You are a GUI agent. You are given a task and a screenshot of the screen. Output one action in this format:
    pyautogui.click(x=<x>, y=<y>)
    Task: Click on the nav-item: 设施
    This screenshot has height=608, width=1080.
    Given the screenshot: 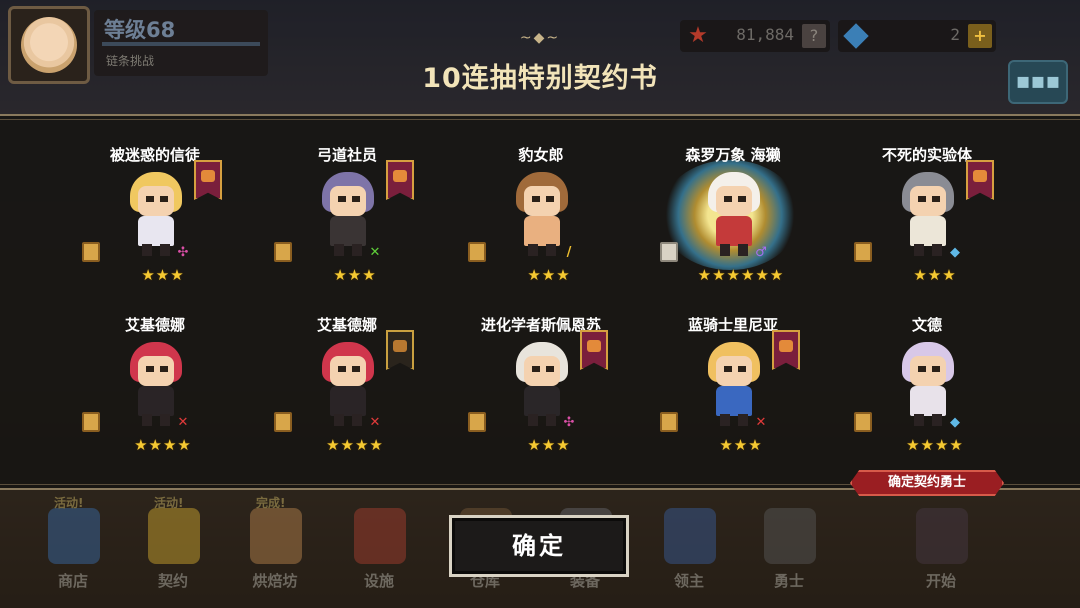 What is the action you would take?
    pyautogui.click(x=379, y=554)
    